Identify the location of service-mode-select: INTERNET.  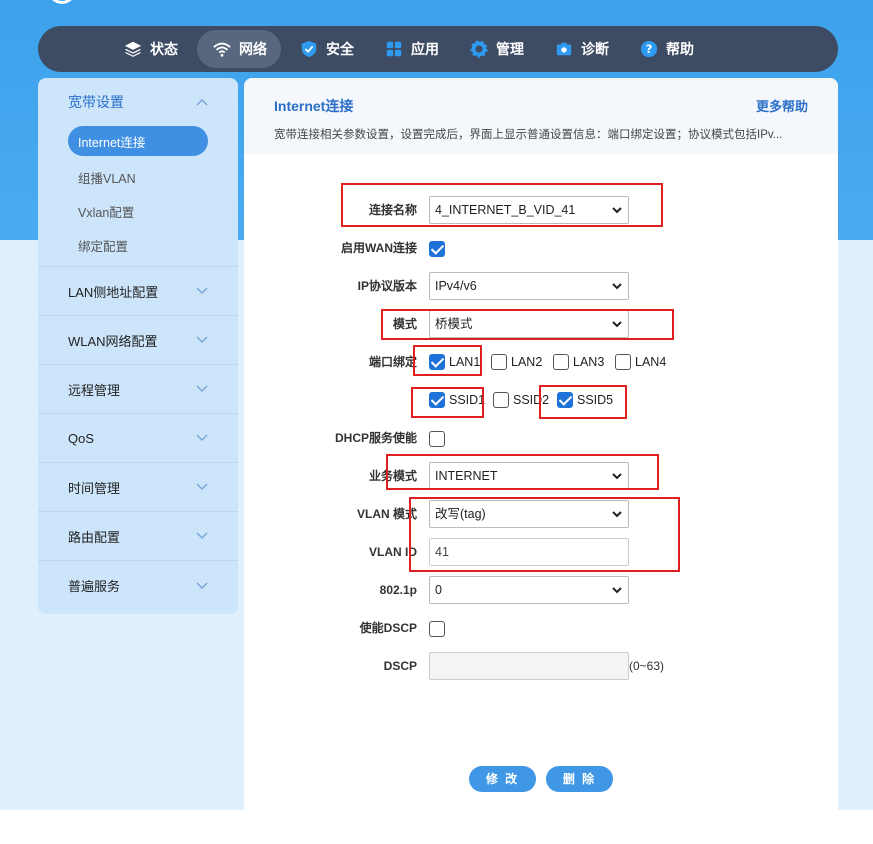
(529, 476).